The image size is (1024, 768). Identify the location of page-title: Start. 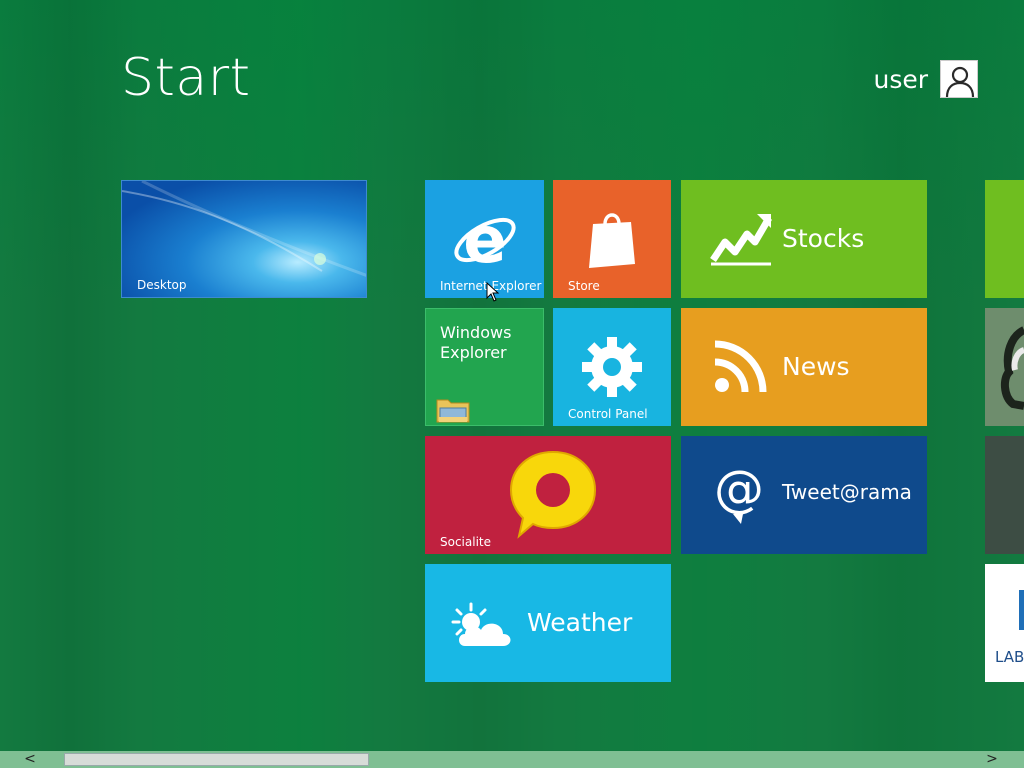
(186, 78).